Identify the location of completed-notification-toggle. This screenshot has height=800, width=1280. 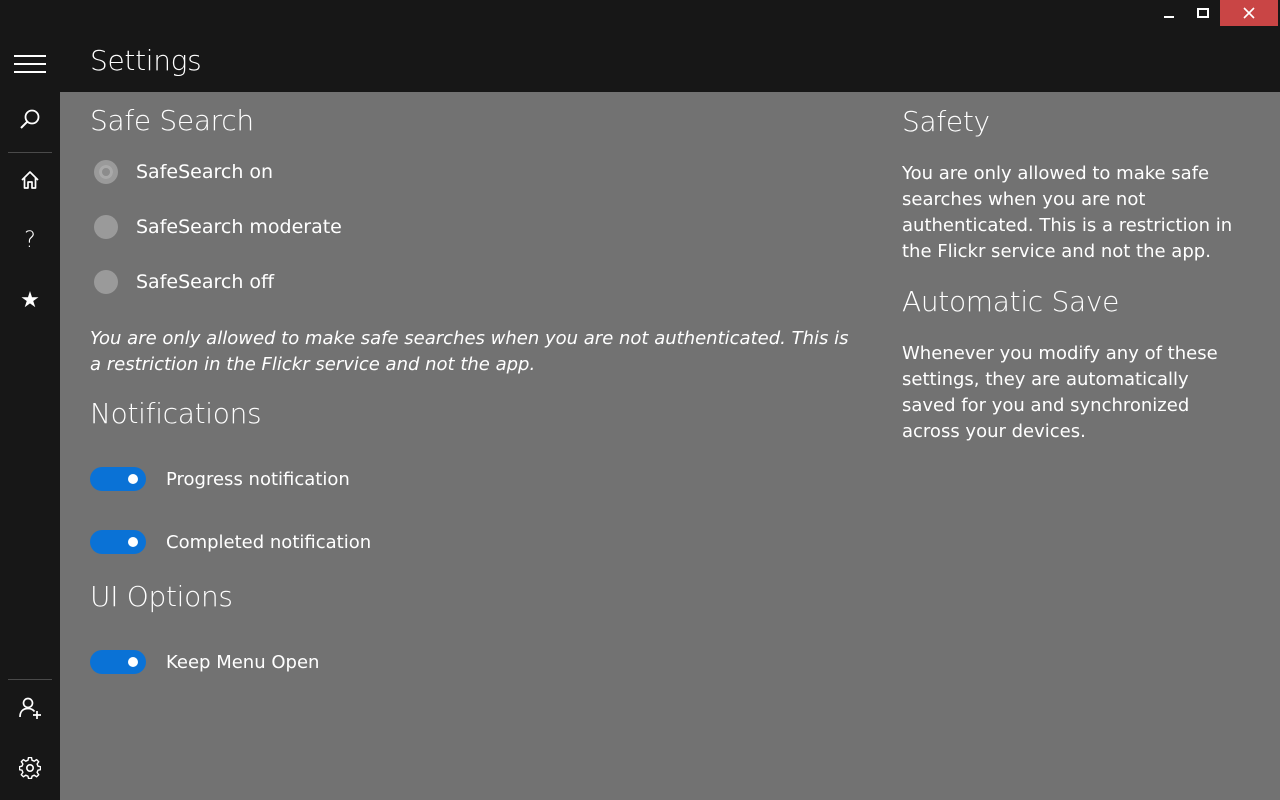
(118, 542).